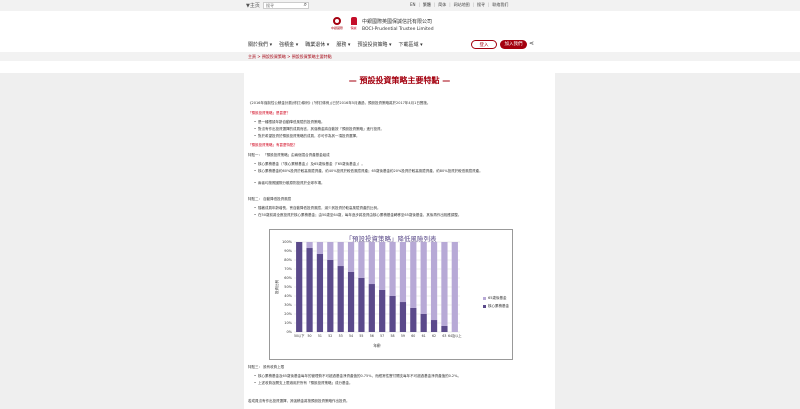 This screenshot has width=800, height=409. Describe the element at coordinates (299, 336) in the screenshot. I see `x-tick-label: 50以下` at that location.